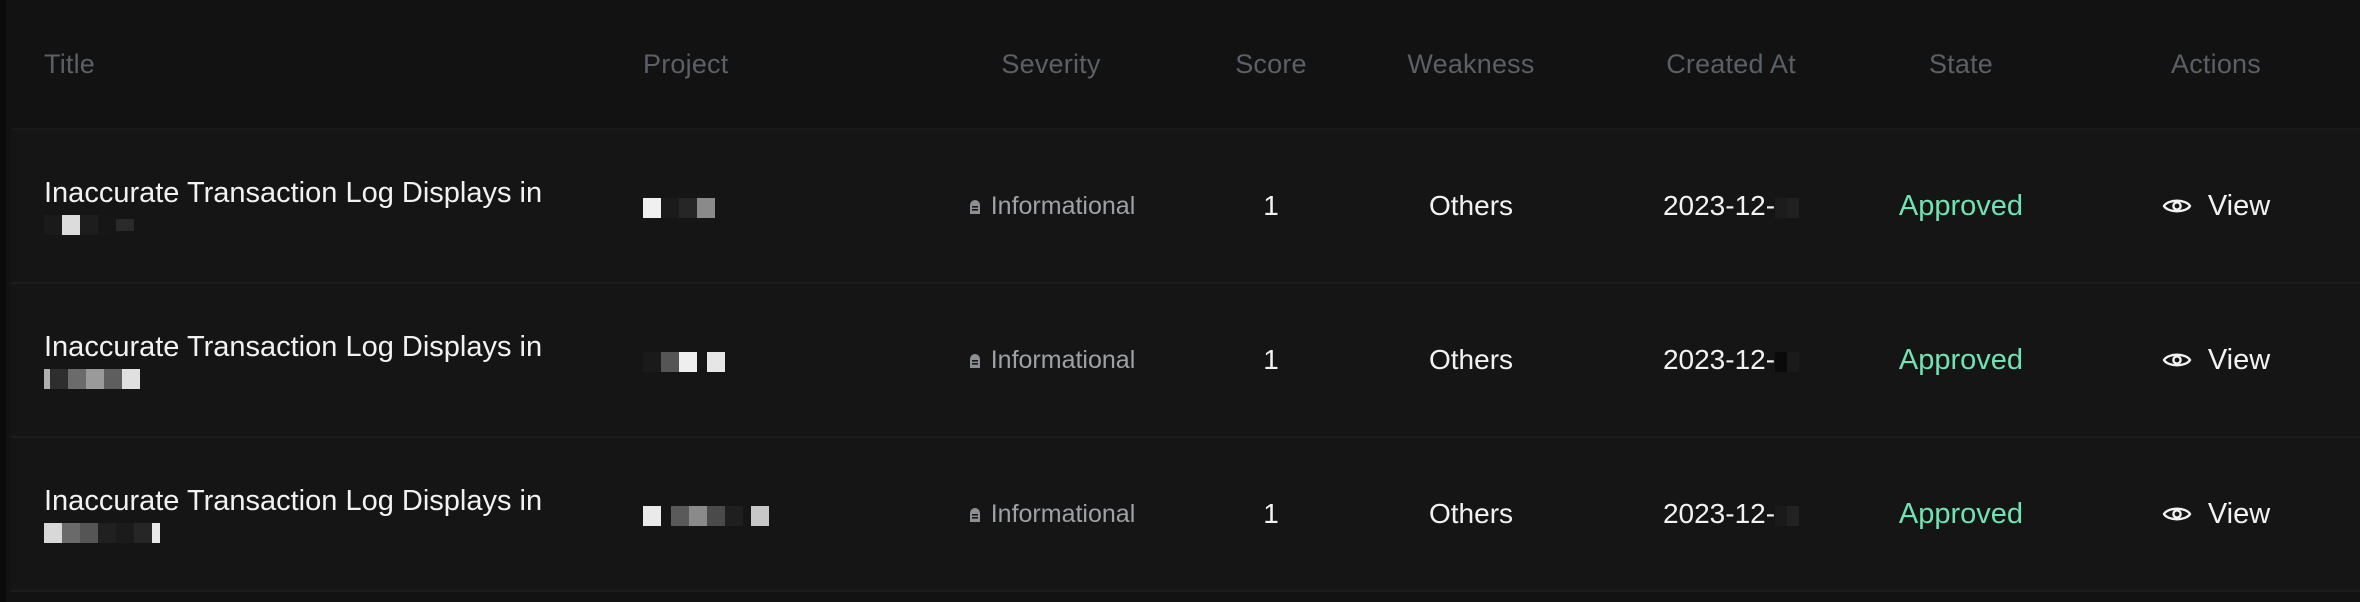  What do you see at coordinates (3, 301) in the screenshot?
I see `window-edge` at bounding box center [3, 301].